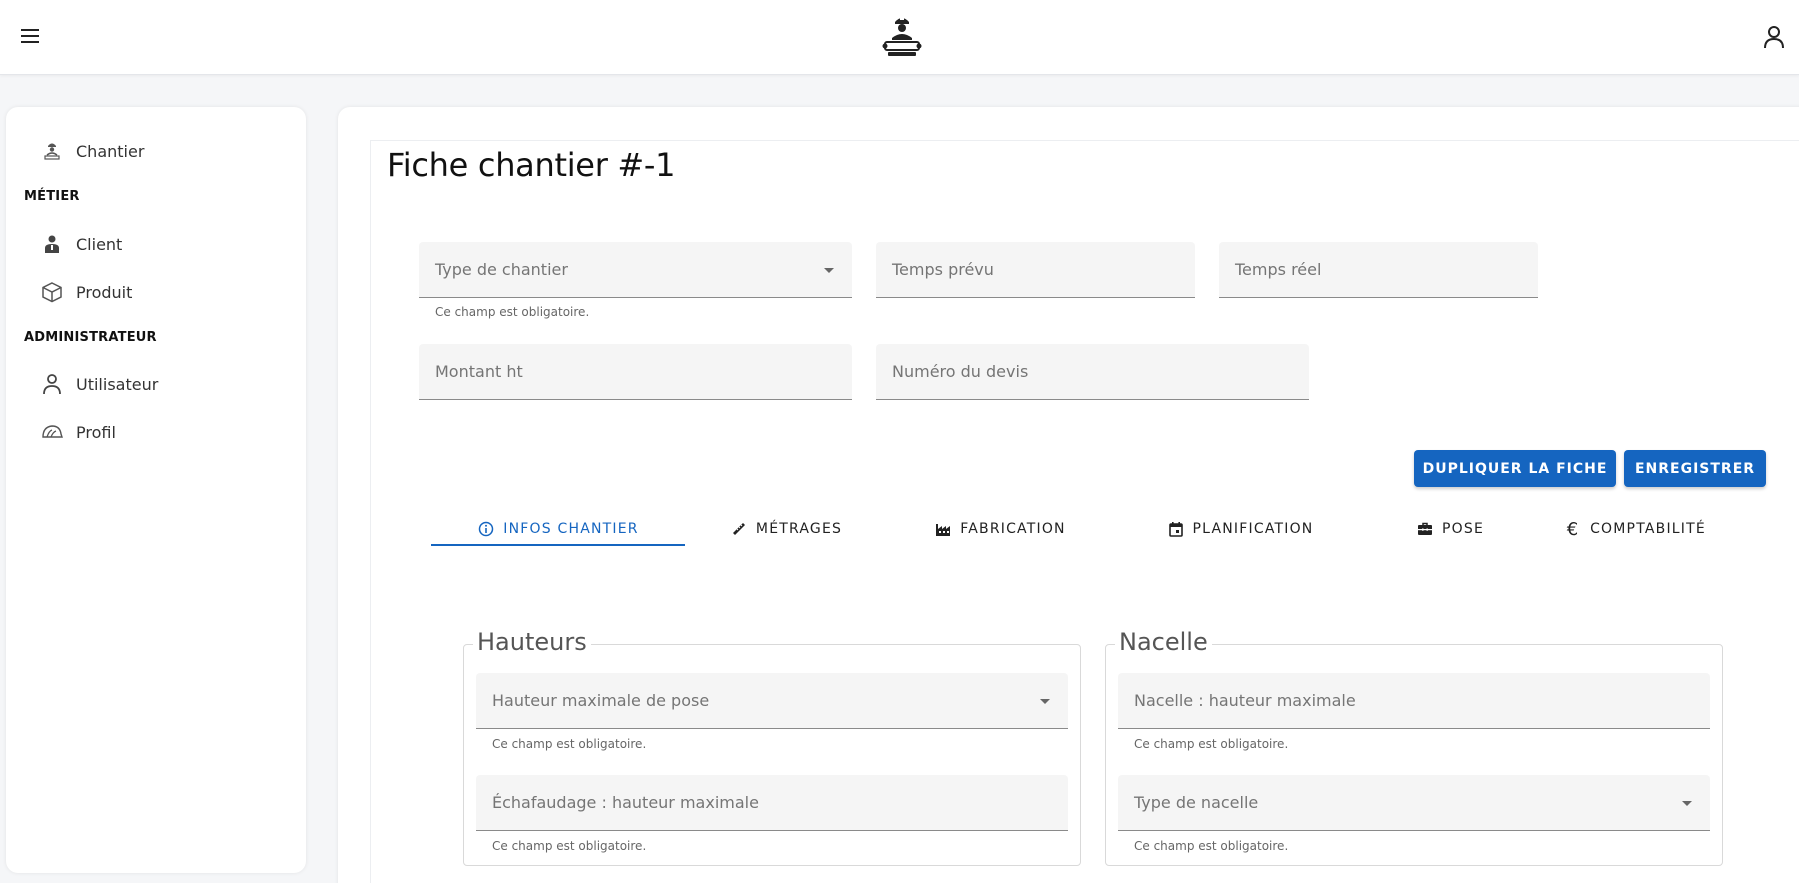 Image resolution: width=1799 pixels, height=883 pixels. What do you see at coordinates (156, 490) in the screenshot?
I see `sidebar` at bounding box center [156, 490].